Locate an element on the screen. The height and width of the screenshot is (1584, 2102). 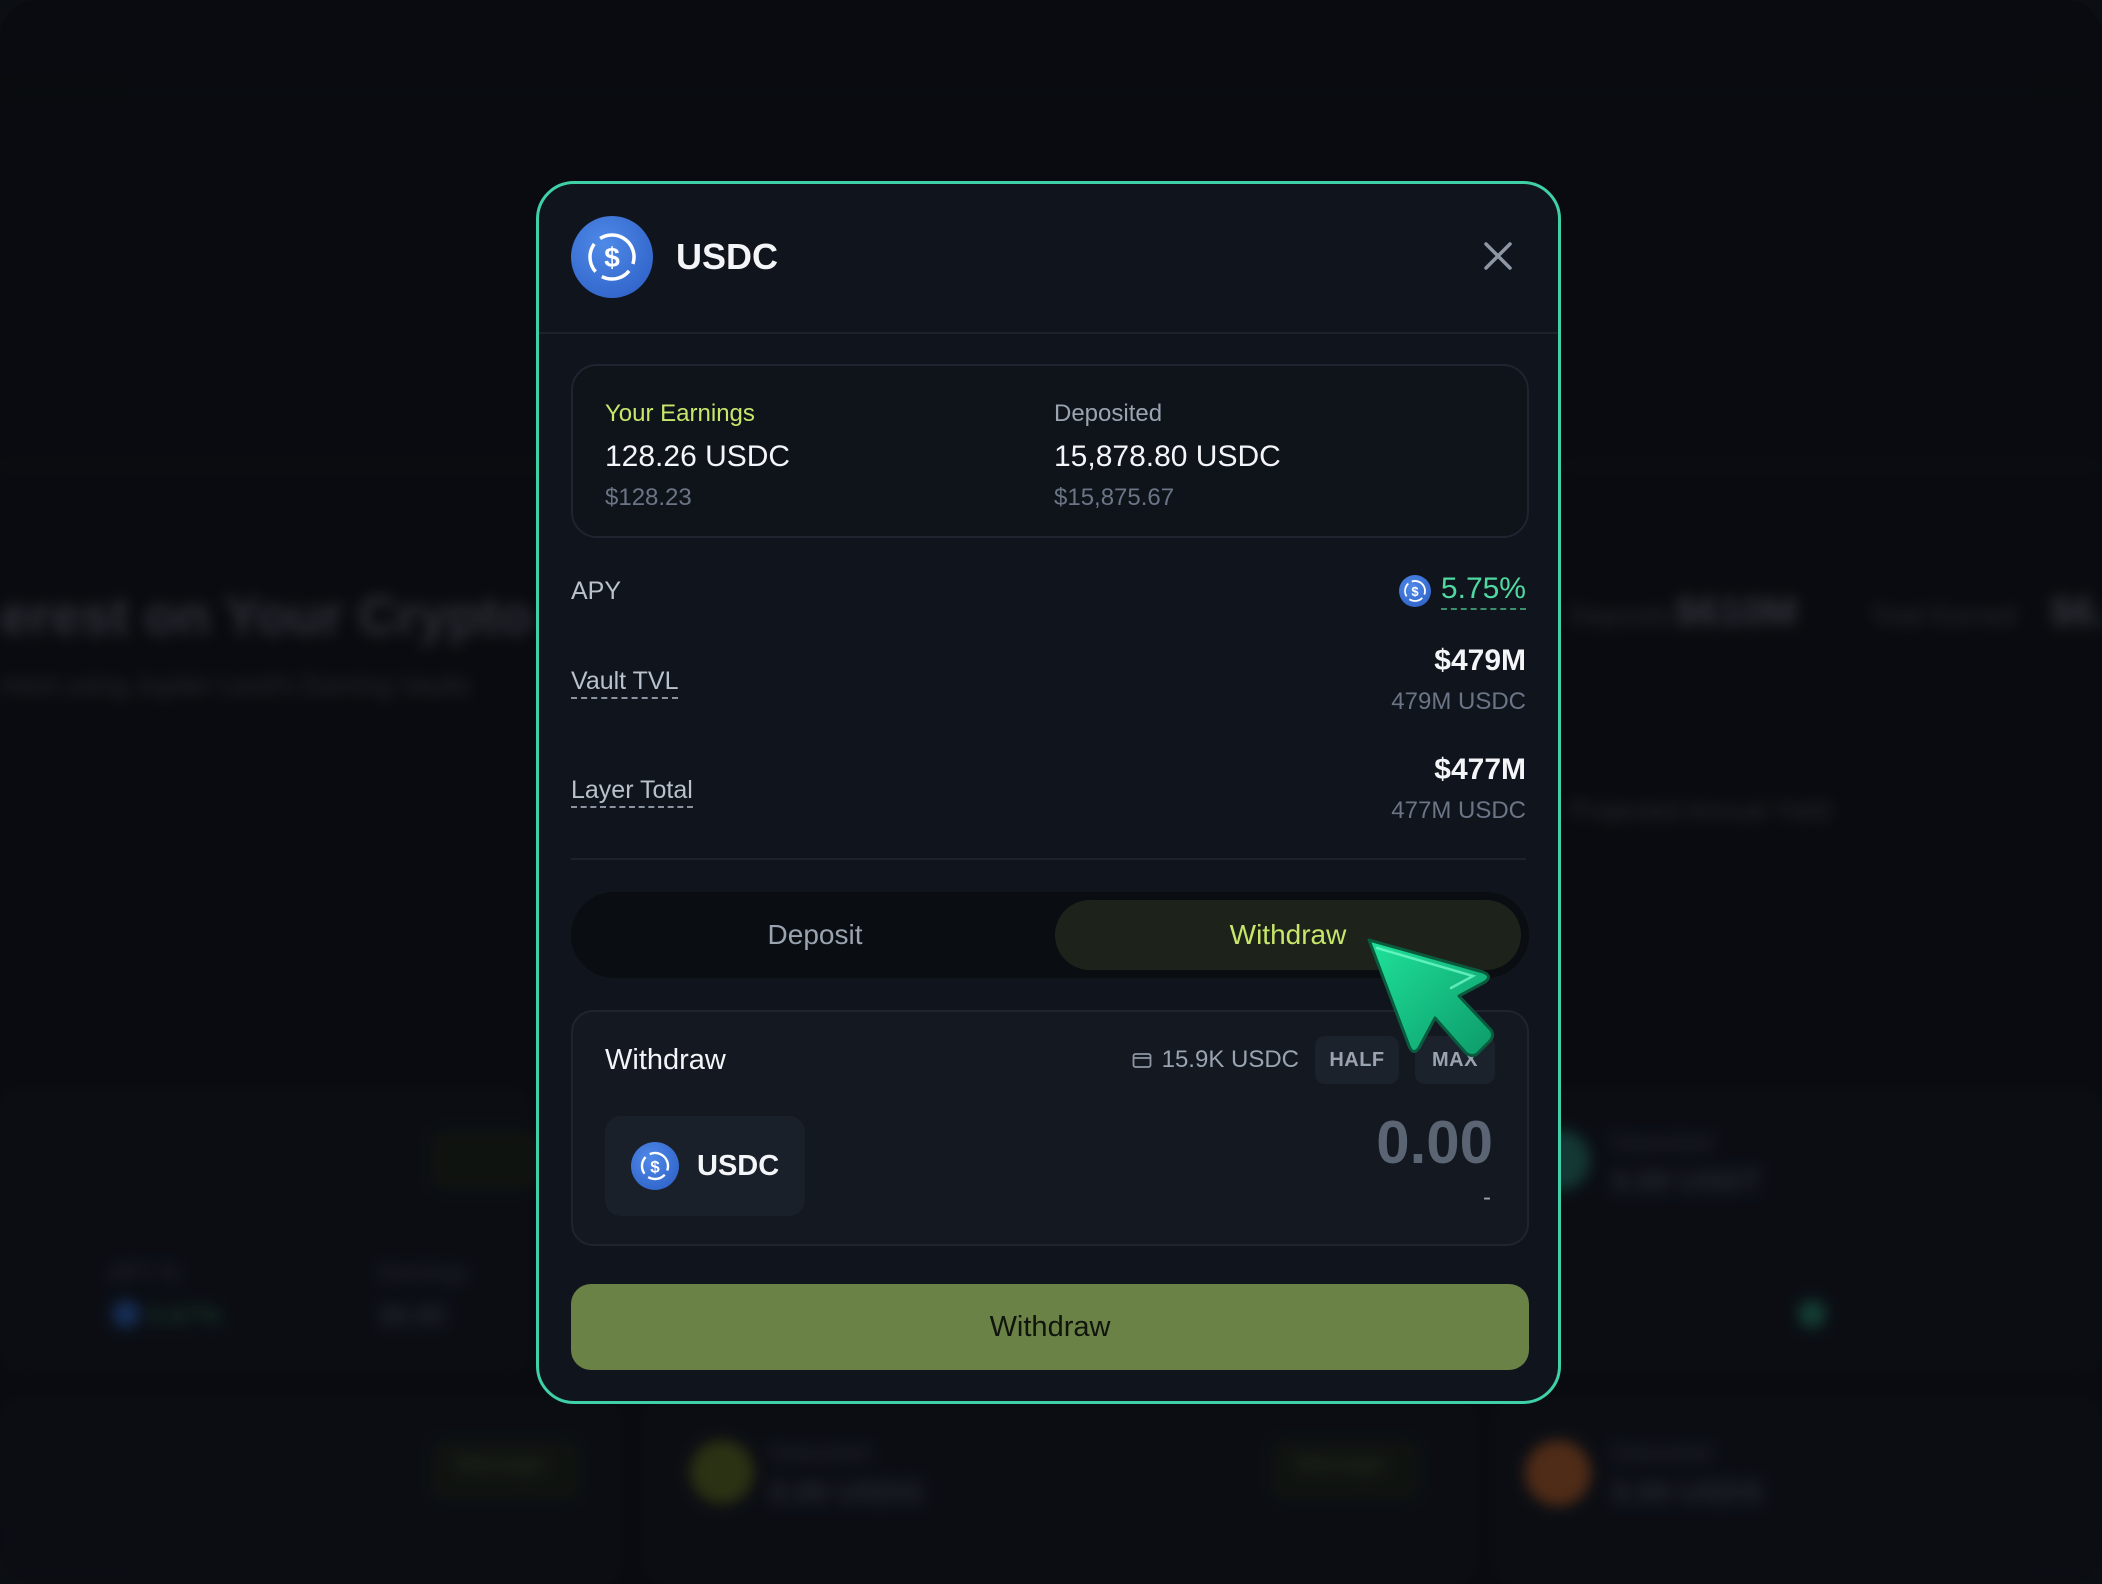
layer-total-label: Layer Total is located at coordinates (632, 792).